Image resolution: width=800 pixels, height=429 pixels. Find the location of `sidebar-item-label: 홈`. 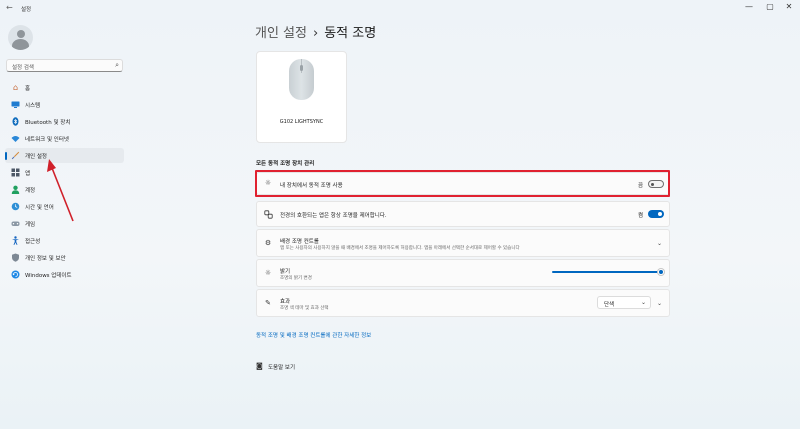

sidebar-item-label: 홈 is located at coordinates (28, 89).